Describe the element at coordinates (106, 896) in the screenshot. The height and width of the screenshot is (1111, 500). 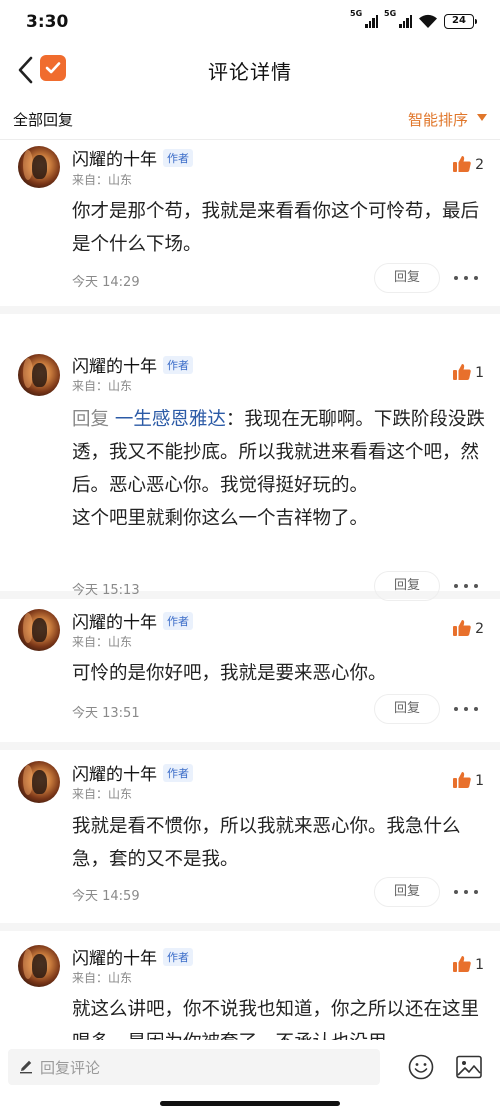
I see `comment-time: 今天 14:59` at that location.